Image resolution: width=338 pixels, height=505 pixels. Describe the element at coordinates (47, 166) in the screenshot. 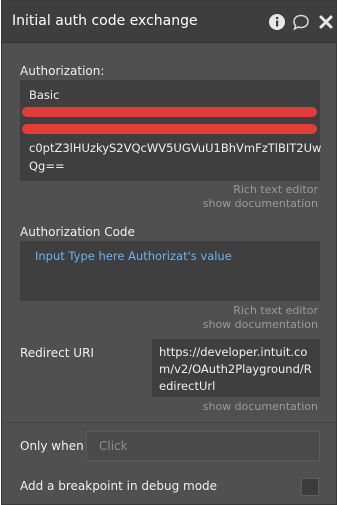

I see `authorization-line-end: Qg==` at that location.